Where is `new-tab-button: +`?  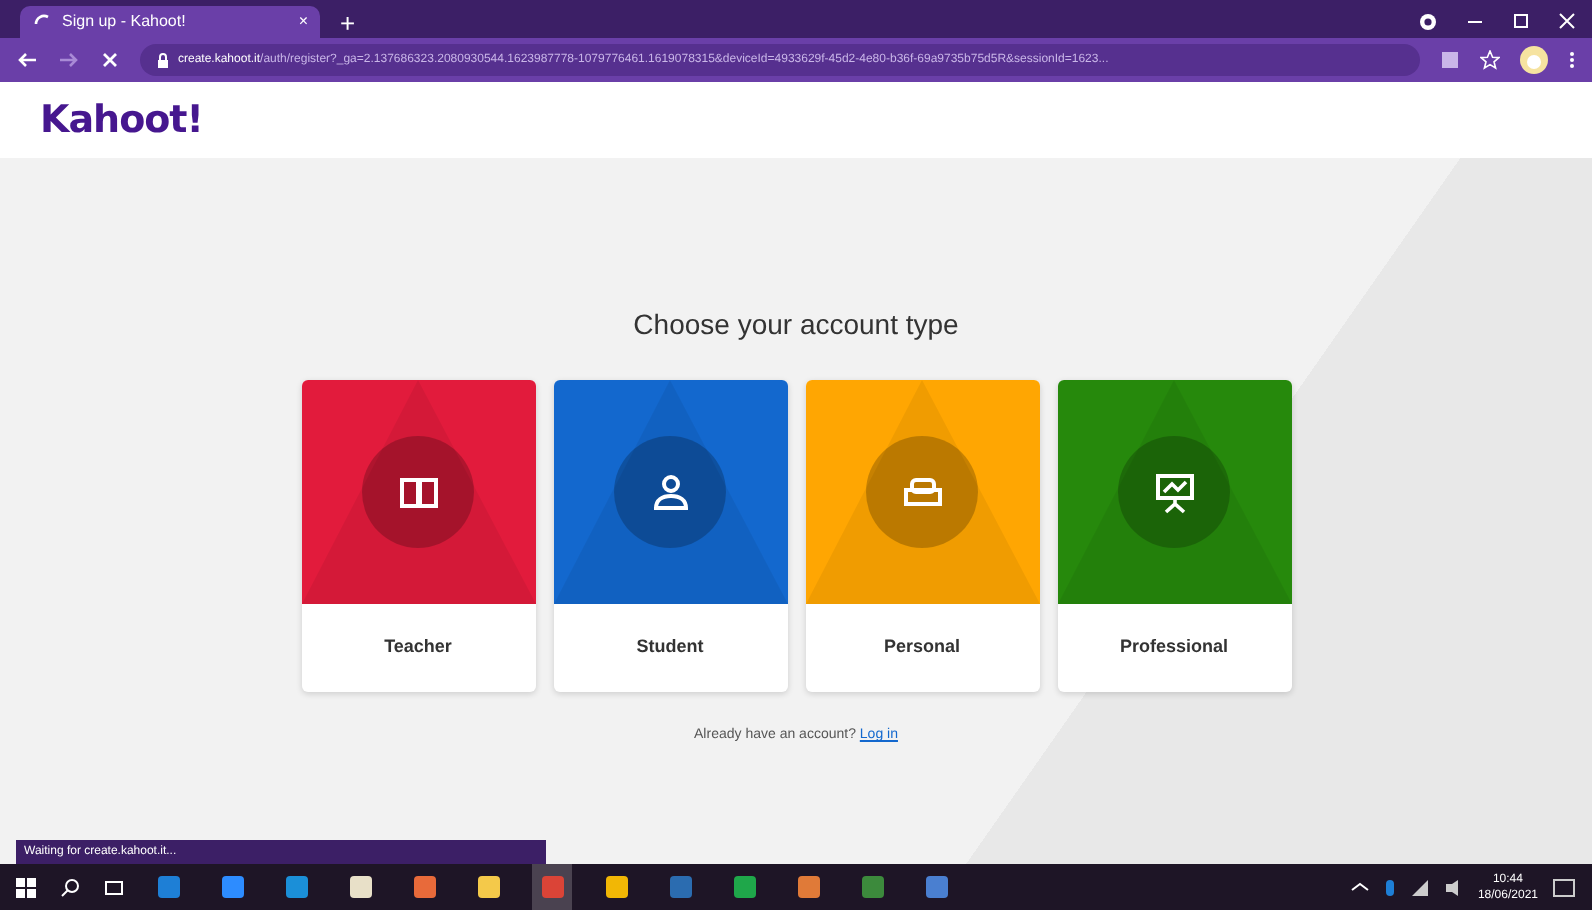
new-tab-button: + is located at coordinates (348, 24).